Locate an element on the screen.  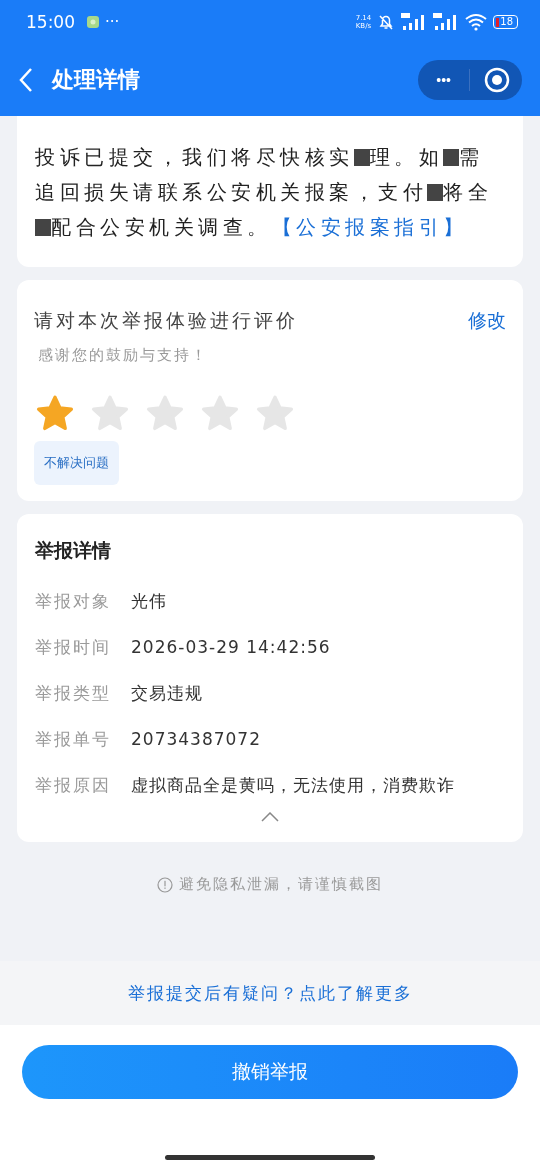
close-target-icon is located at coordinates (497, 80).